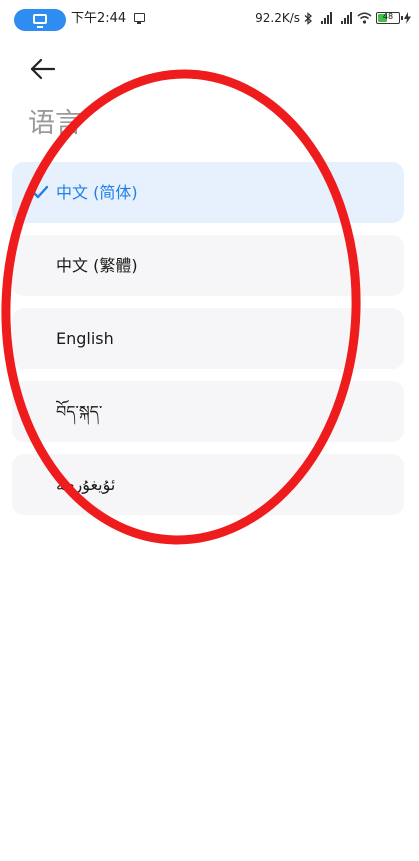 The image size is (419, 861). Describe the element at coordinates (208, 338) in the screenshot. I see `language-item-english: English` at that location.